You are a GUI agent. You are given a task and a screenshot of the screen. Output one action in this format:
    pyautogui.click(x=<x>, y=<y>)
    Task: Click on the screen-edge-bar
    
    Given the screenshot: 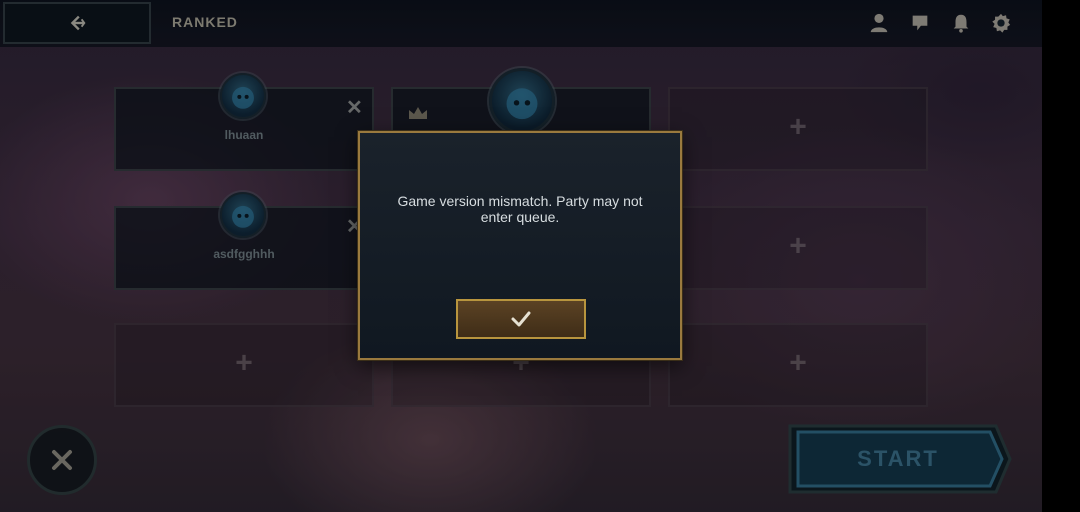 What is the action you would take?
    pyautogui.click(x=1061, y=256)
    